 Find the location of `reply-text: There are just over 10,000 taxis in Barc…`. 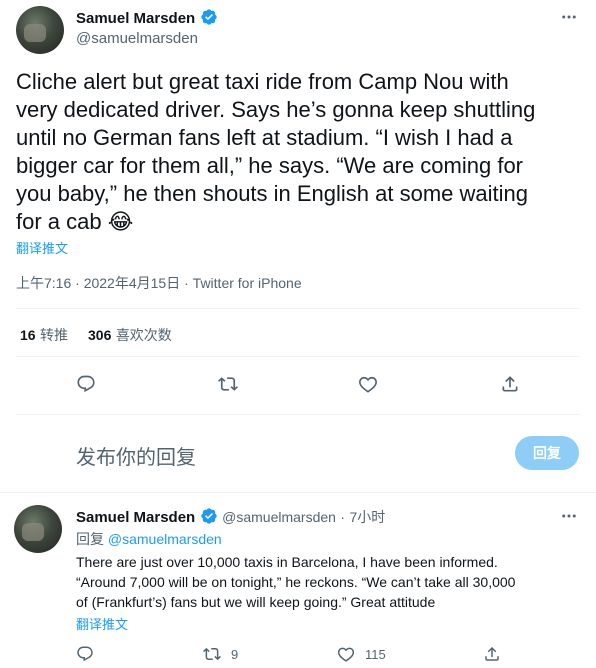

reply-text: There are just over 10,000 taxis in Barc… is located at coordinates (331, 582).